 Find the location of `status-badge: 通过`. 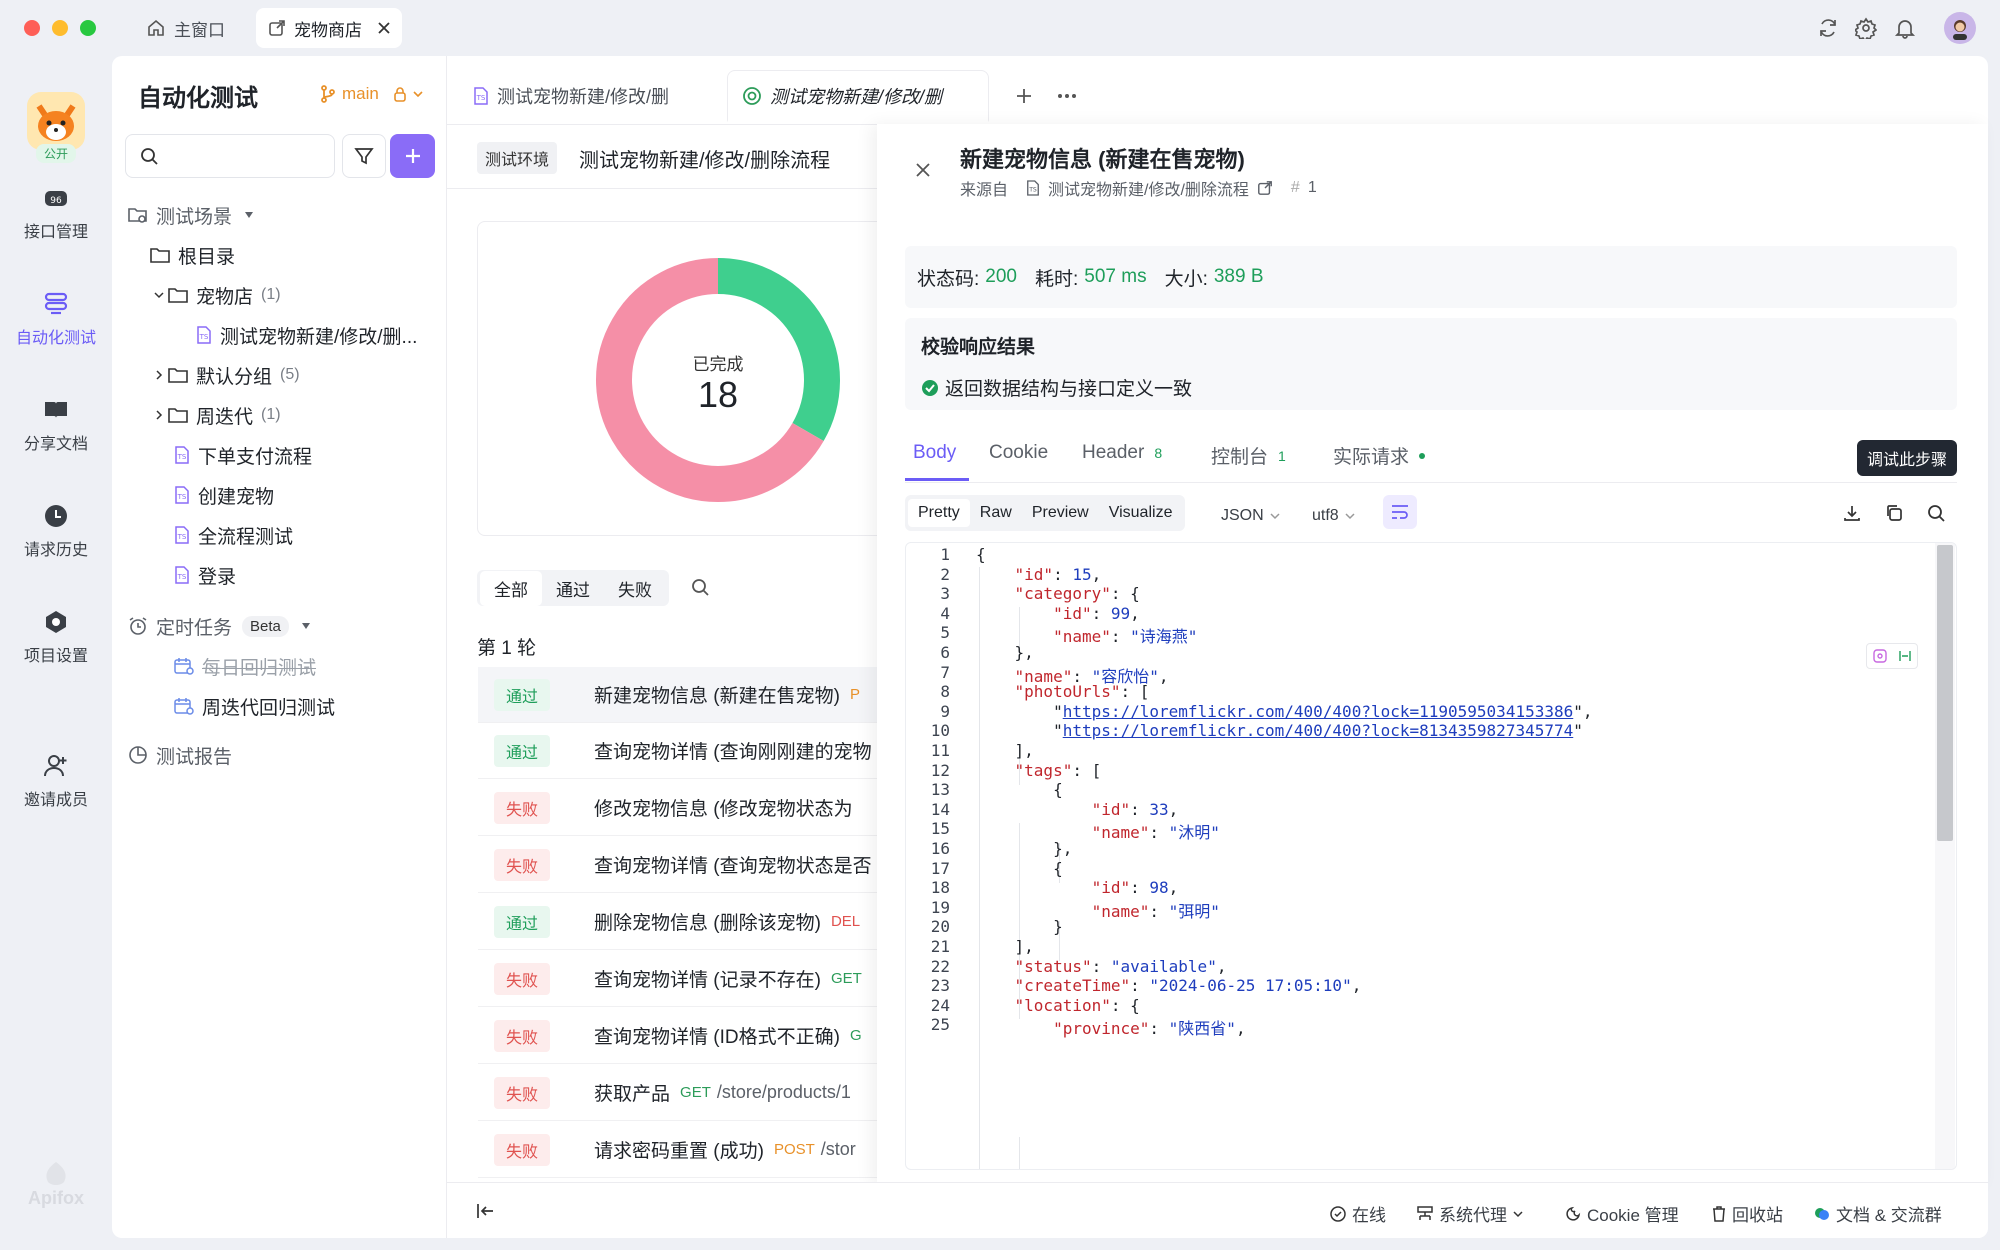

status-badge: 通过 is located at coordinates (522, 921).